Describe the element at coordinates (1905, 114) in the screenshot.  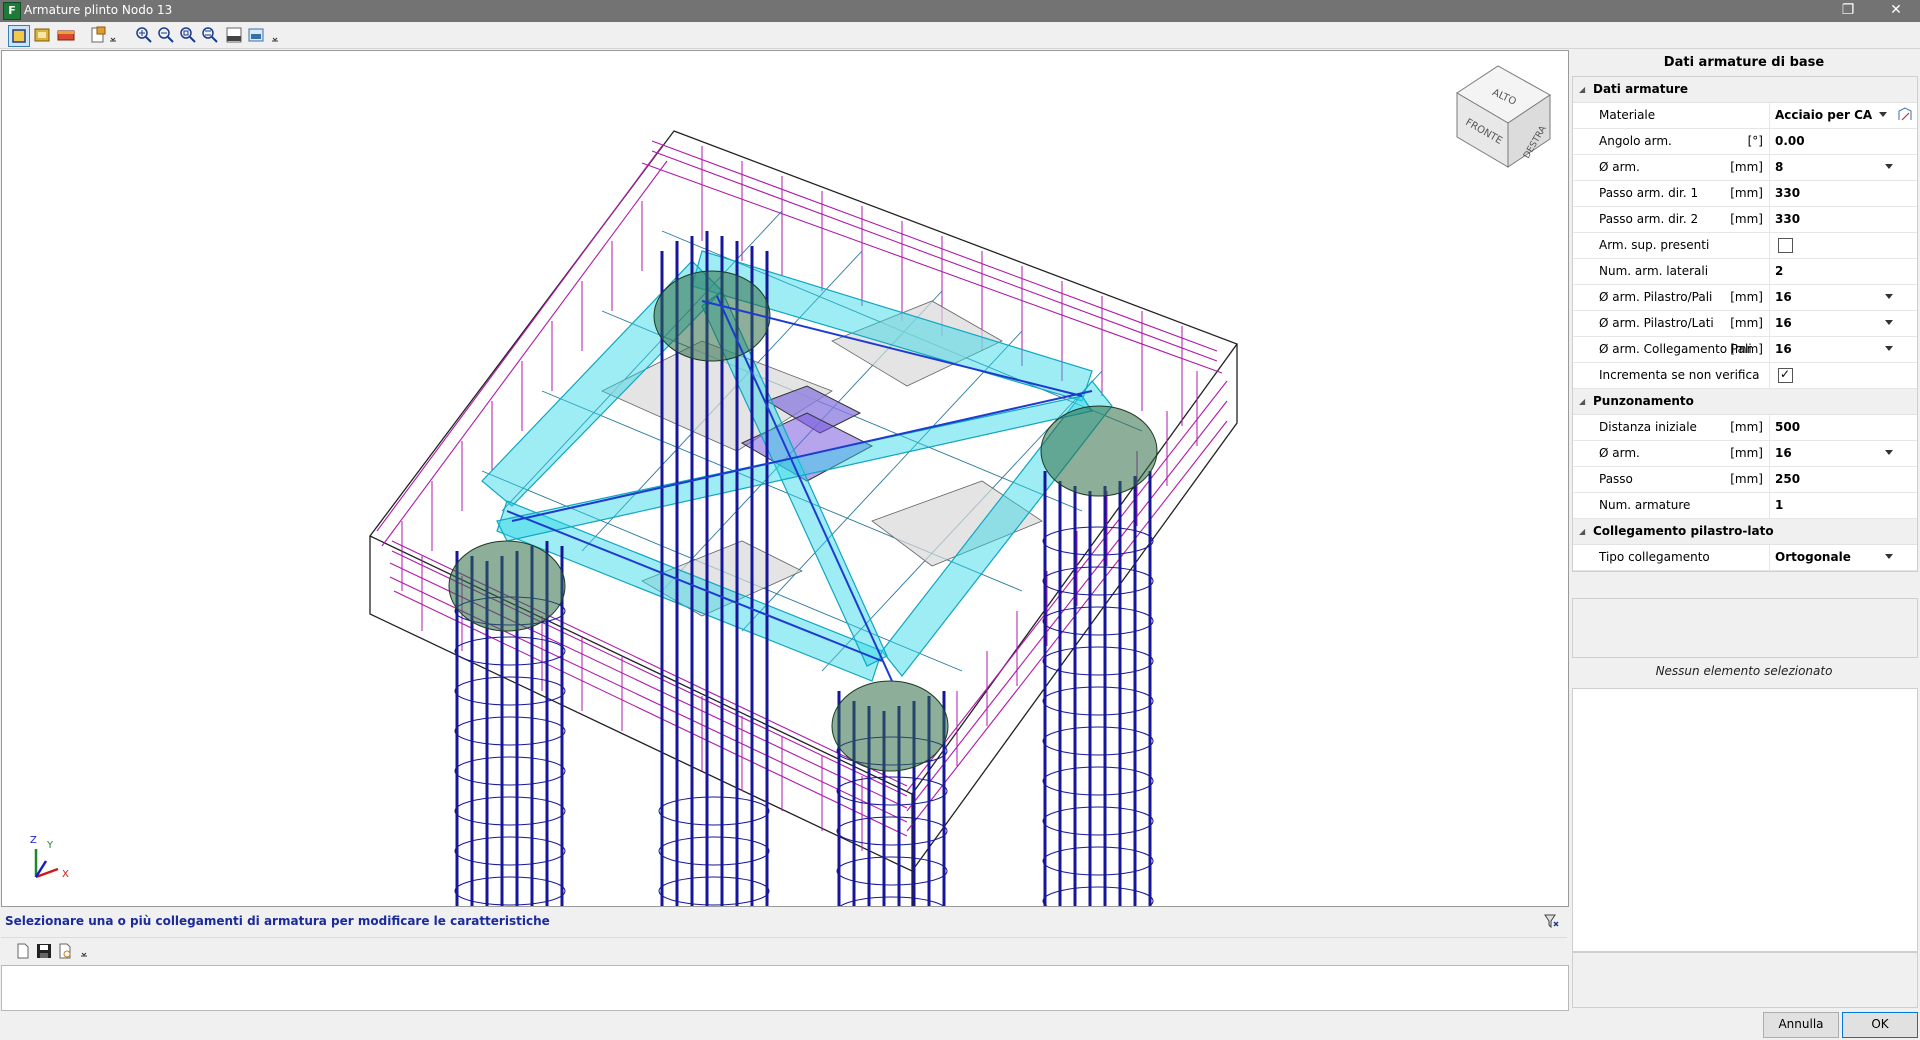
I see `material-library-icon` at that location.